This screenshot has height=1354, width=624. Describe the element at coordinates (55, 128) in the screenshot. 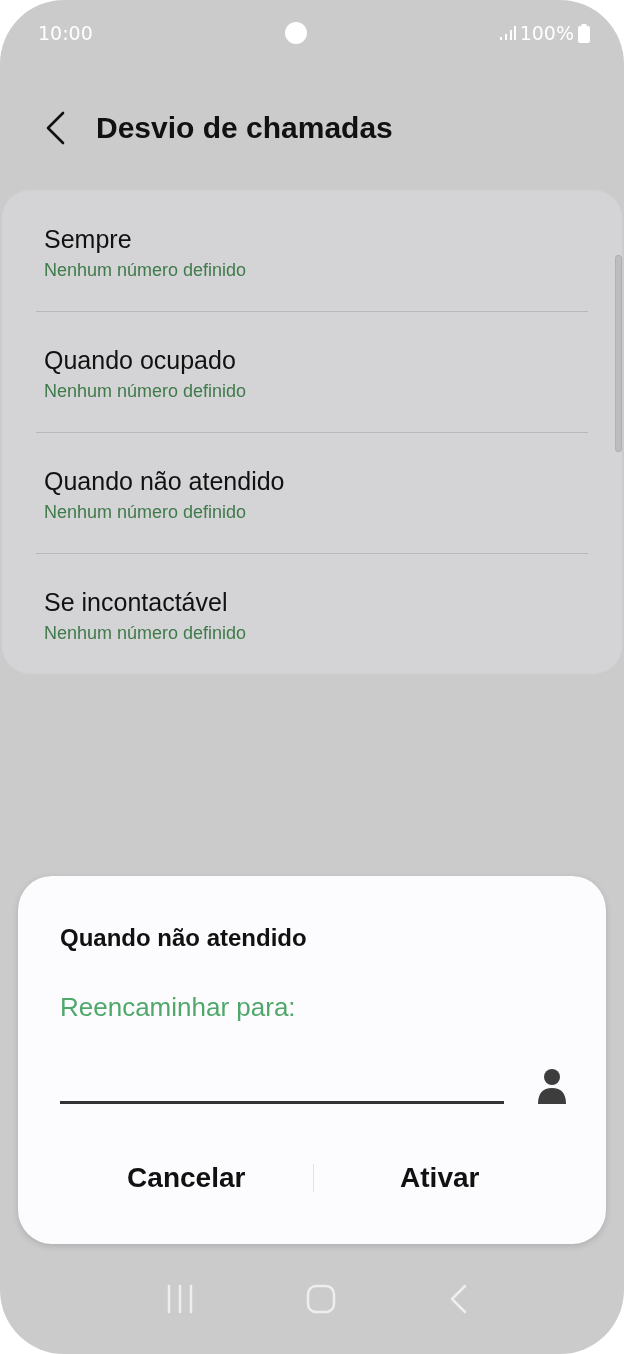

I see `back-icon` at that location.